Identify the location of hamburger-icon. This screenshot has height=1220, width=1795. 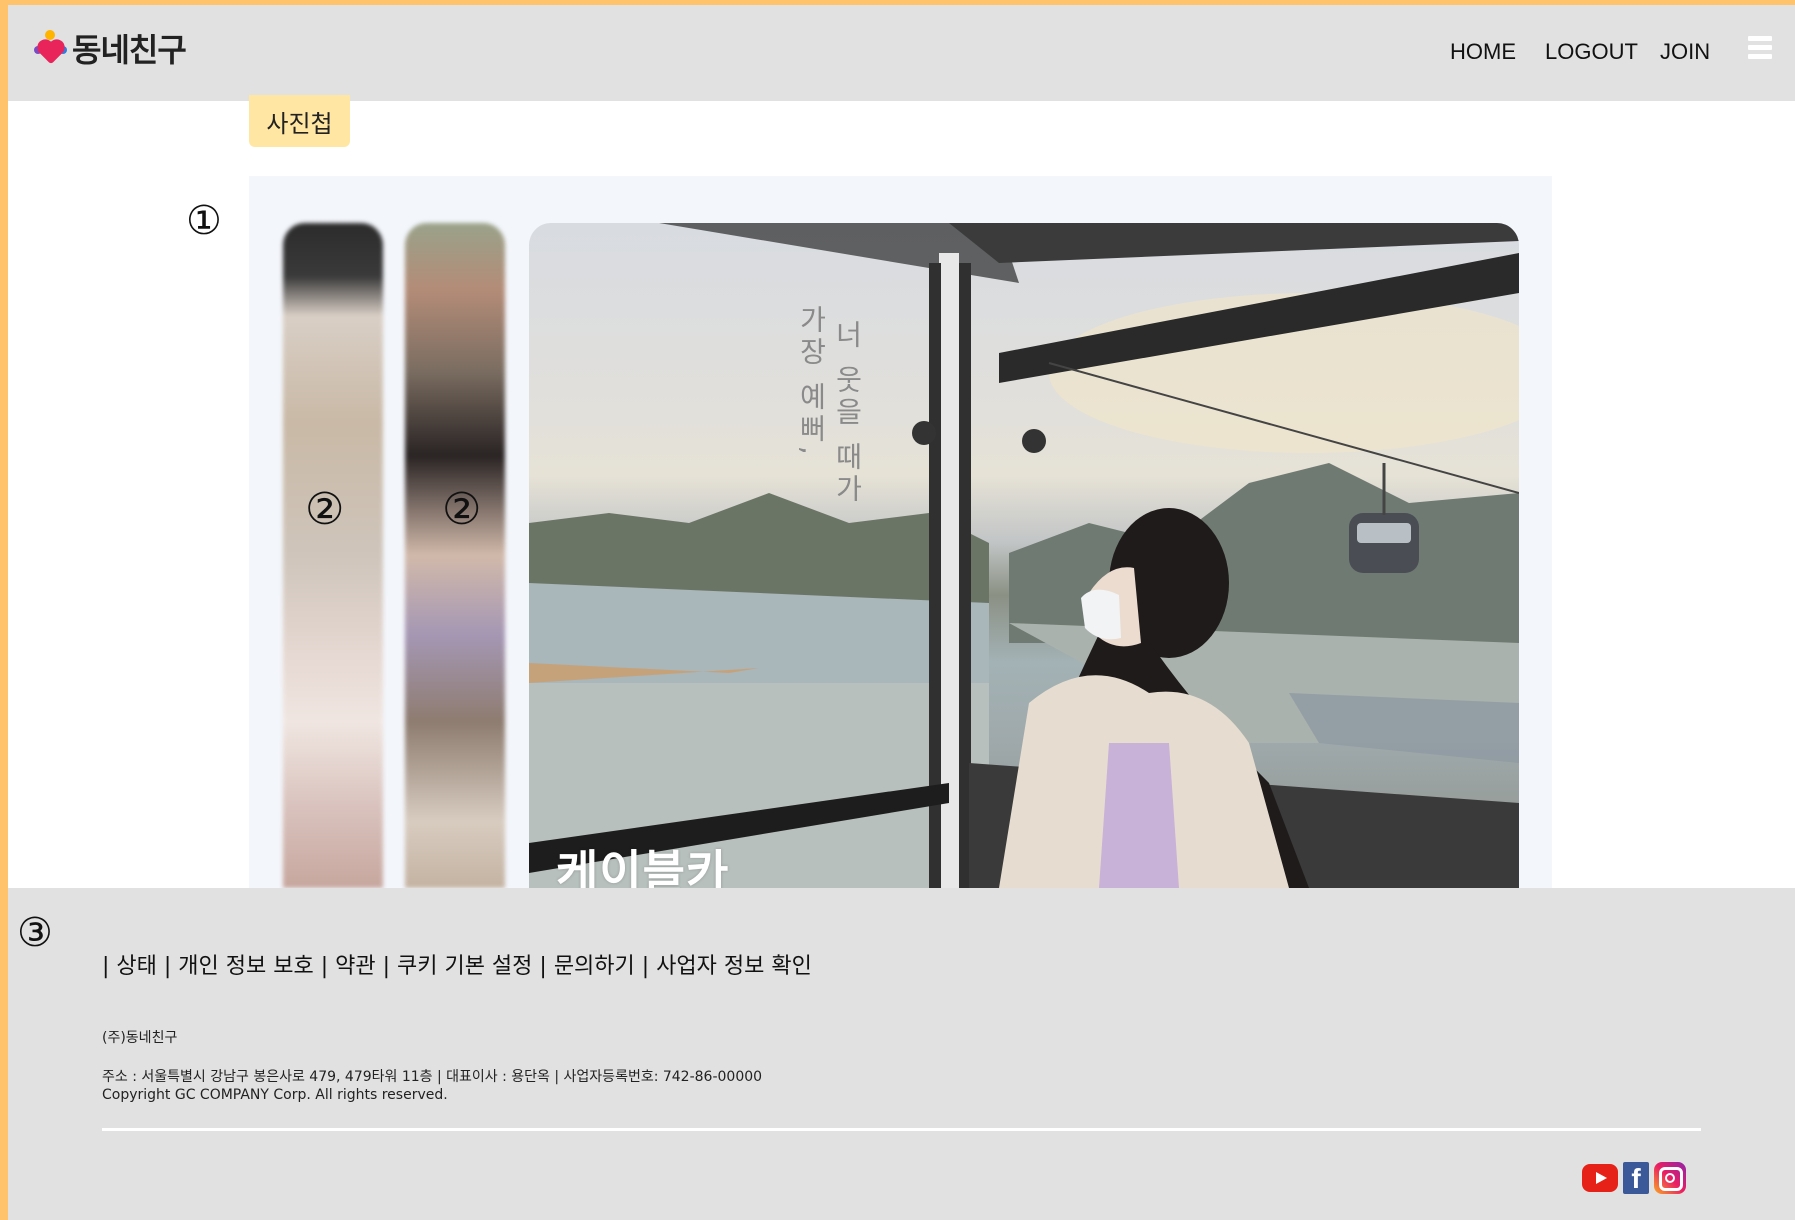
(1761, 49).